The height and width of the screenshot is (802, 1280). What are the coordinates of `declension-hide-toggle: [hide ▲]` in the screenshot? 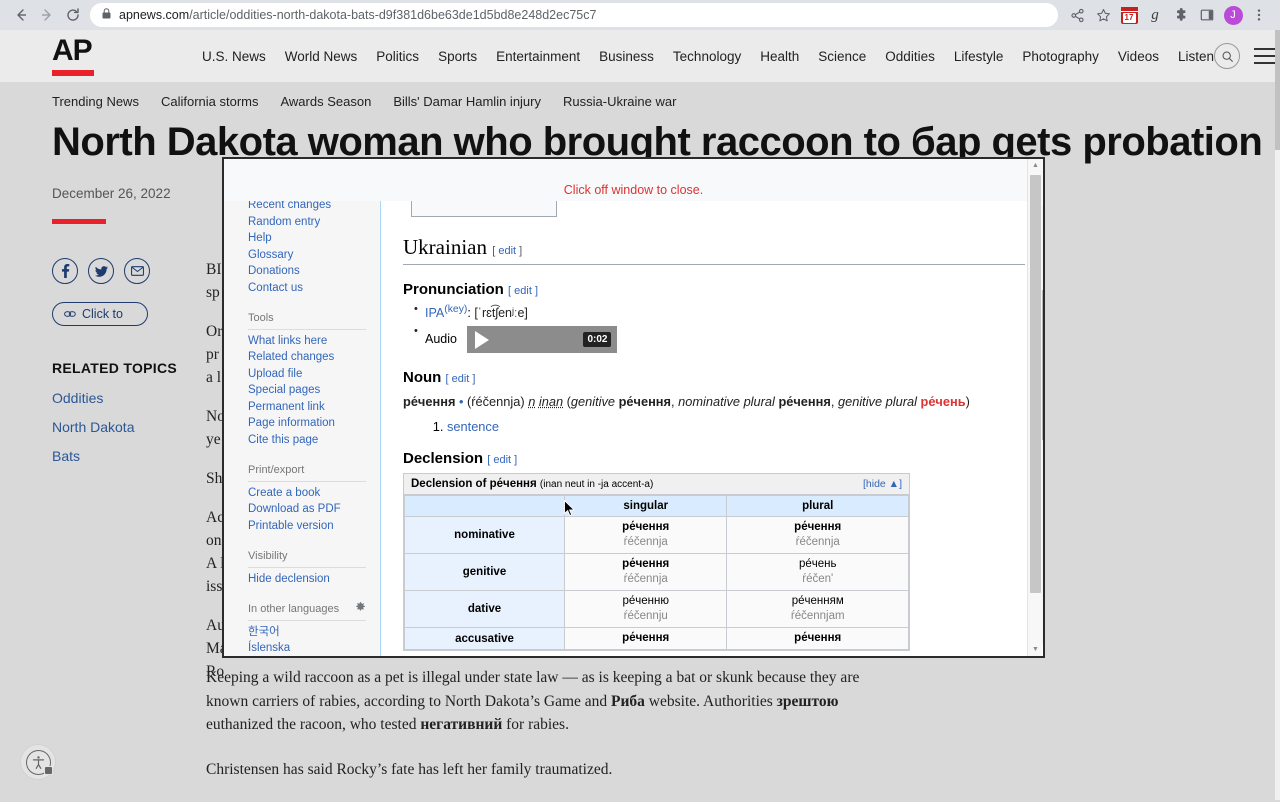 It's located at (882, 484).